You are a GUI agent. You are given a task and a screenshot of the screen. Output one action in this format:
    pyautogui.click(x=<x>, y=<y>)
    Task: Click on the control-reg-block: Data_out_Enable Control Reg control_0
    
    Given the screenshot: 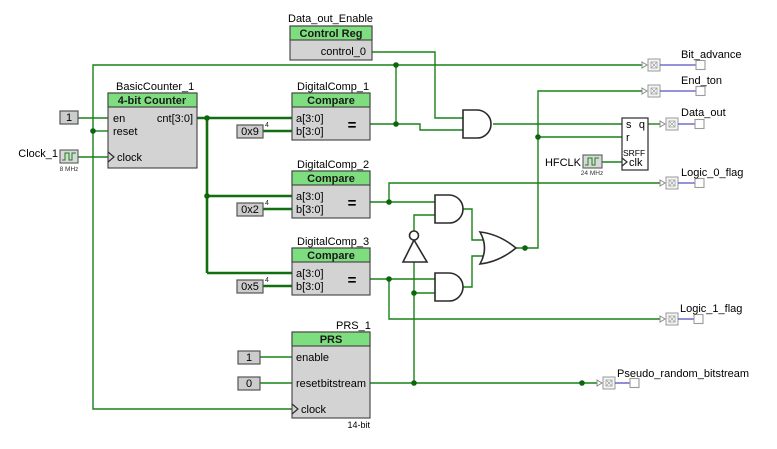 What is the action you would take?
    pyautogui.click(x=330, y=37)
    